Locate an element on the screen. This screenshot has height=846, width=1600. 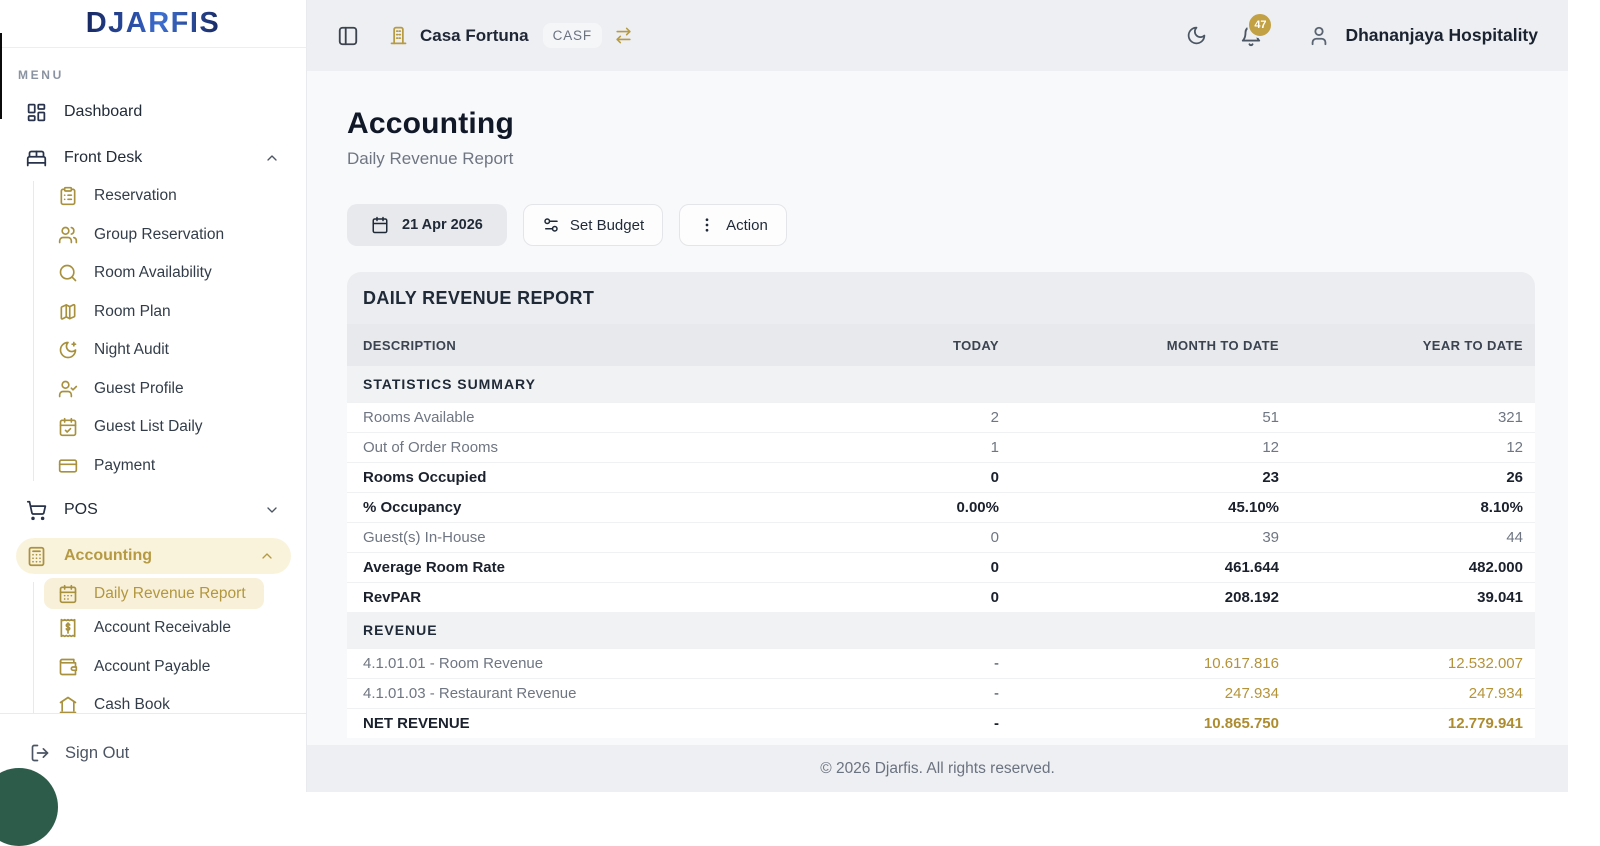
sidebar-item-label: Accounting is located at coordinates (108, 555).